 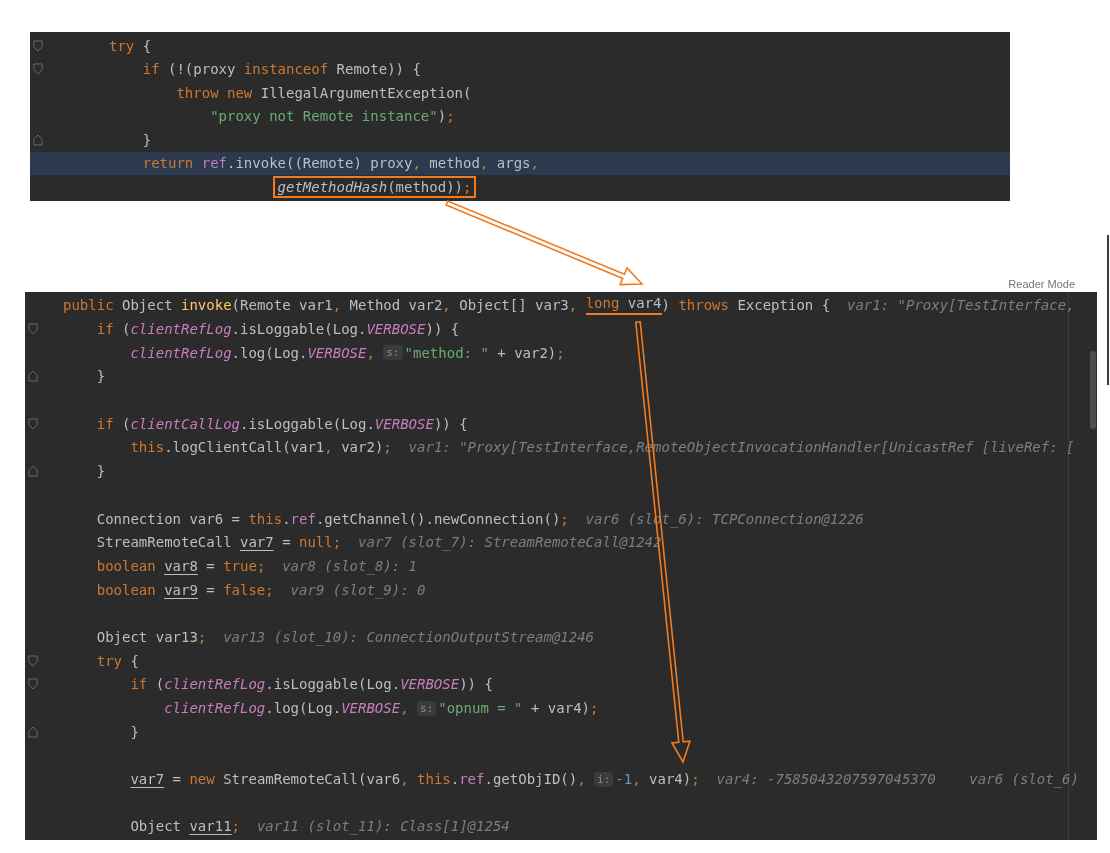 What do you see at coordinates (484, 352) in the screenshot?
I see `code-text: "method: " + var2);` at bounding box center [484, 352].